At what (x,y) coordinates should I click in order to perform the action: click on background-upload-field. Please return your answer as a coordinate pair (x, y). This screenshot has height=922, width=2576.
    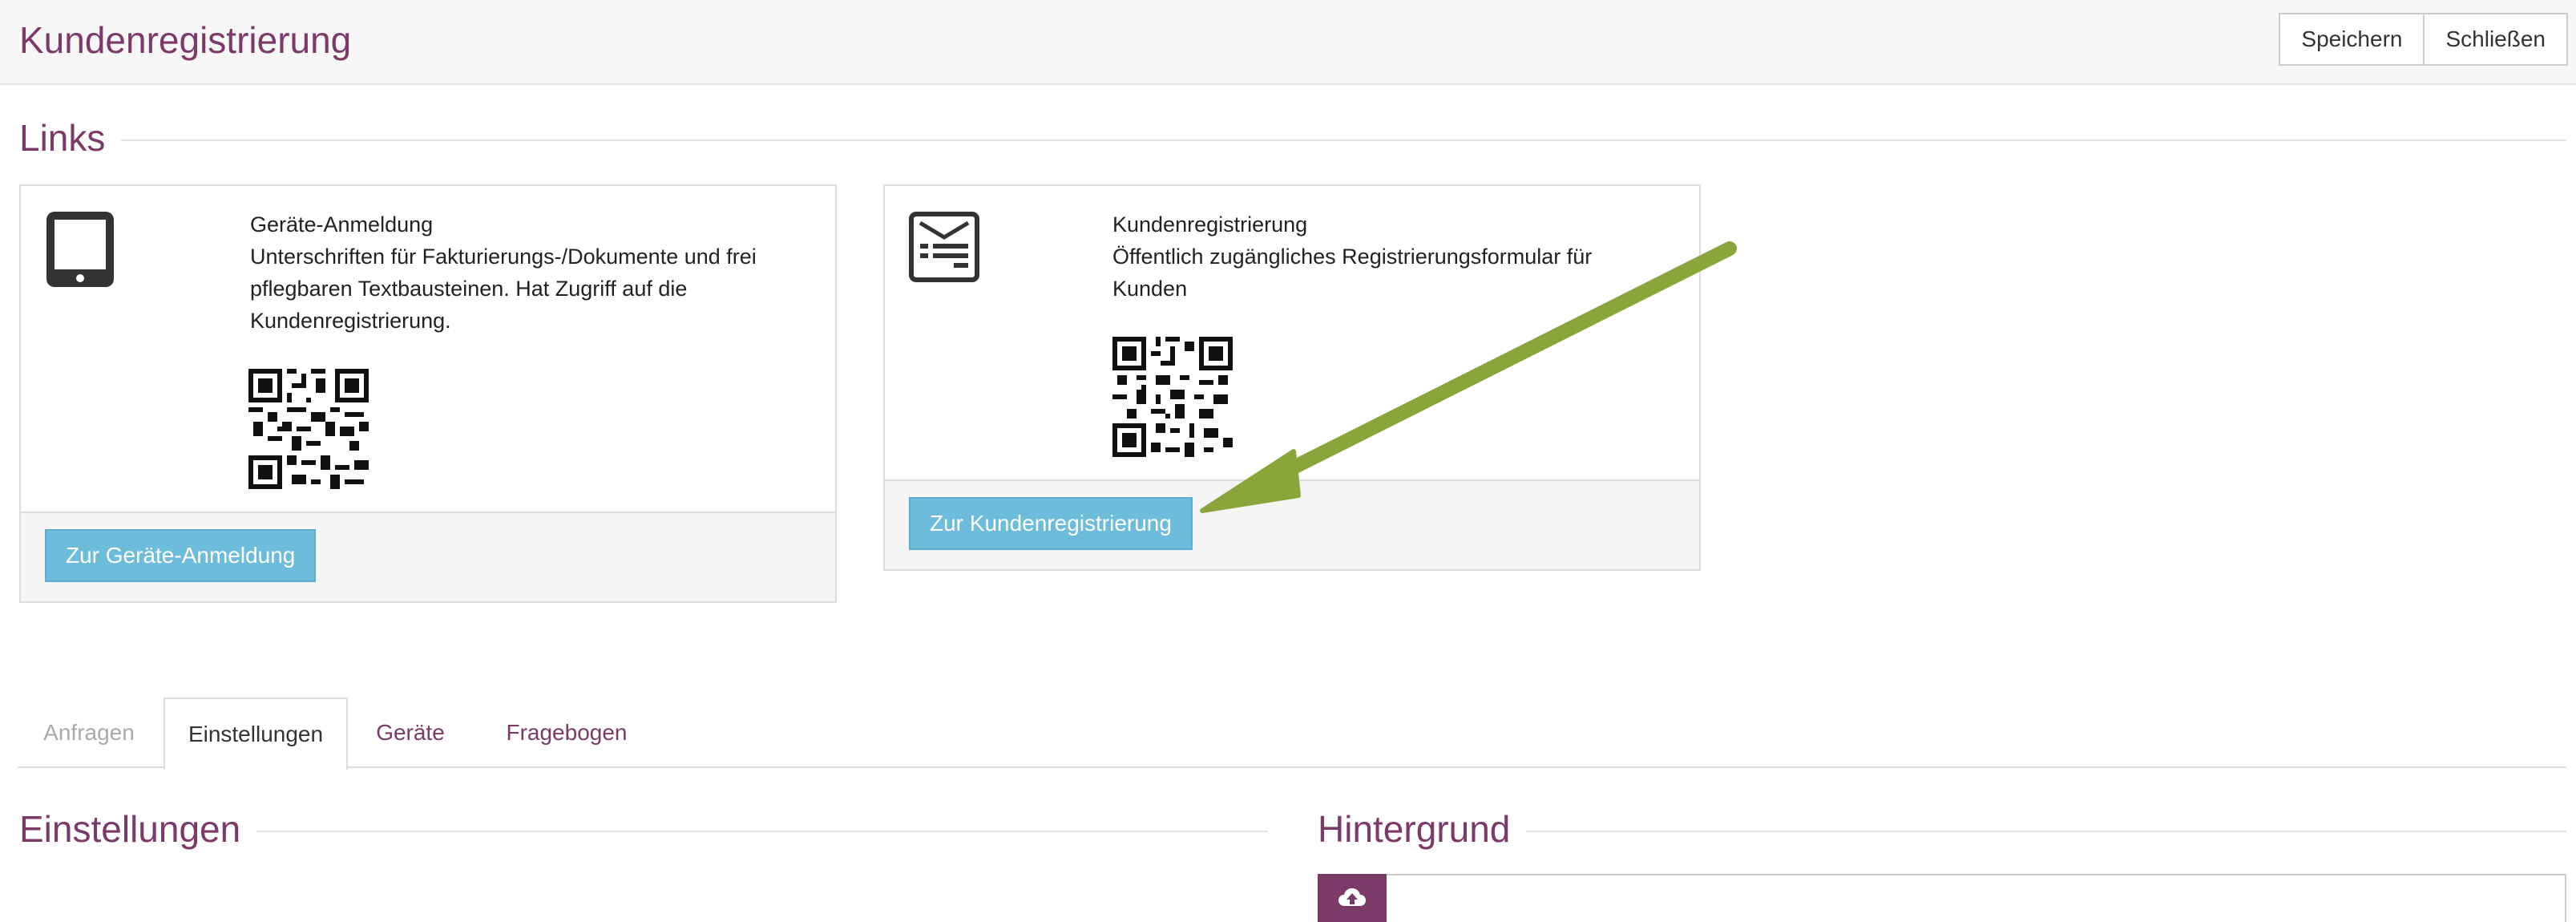
    Looking at the image, I should click on (1942, 898).